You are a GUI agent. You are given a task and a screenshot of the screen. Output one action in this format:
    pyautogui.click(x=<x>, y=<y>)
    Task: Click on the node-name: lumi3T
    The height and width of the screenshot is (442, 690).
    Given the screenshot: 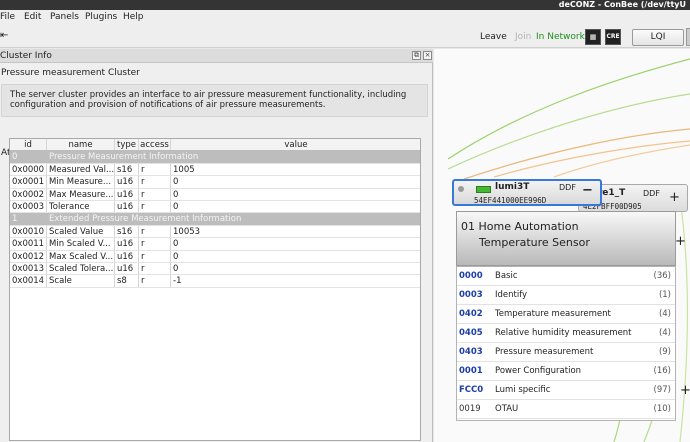 What is the action you would take?
    pyautogui.click(x=512, y=187)
    